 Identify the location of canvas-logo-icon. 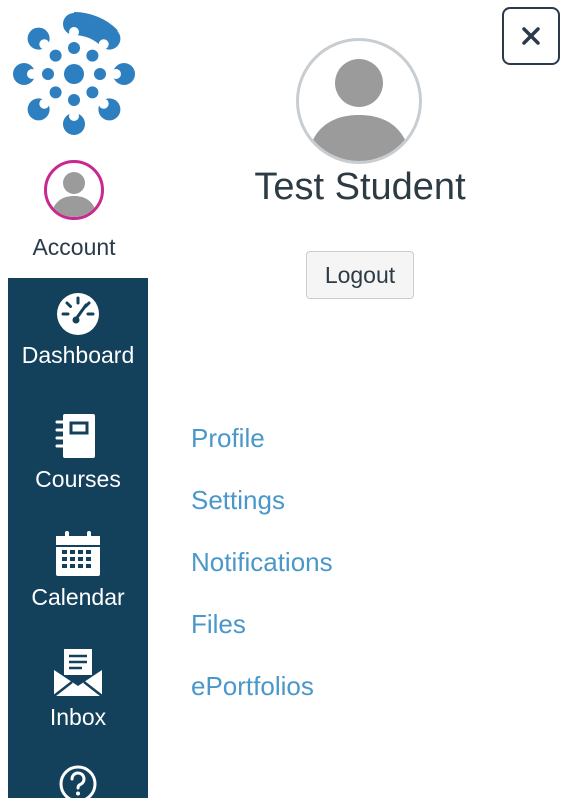
(74, 74).